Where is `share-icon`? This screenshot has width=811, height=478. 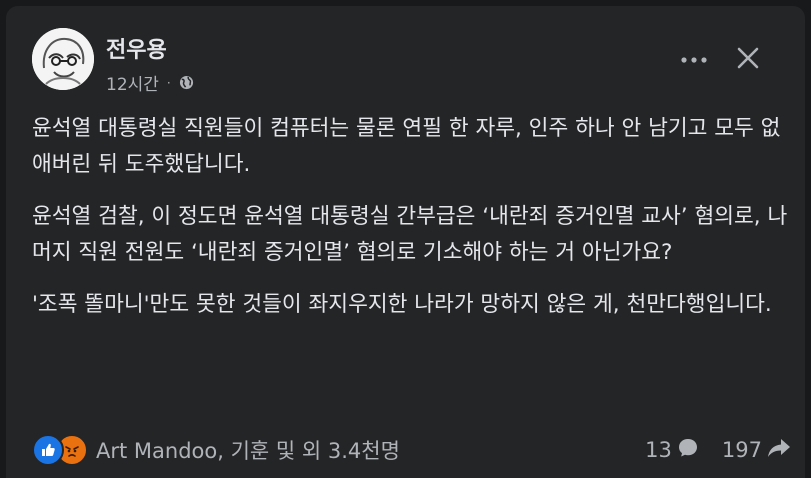
share-icon is located at coordinates (779, 450).